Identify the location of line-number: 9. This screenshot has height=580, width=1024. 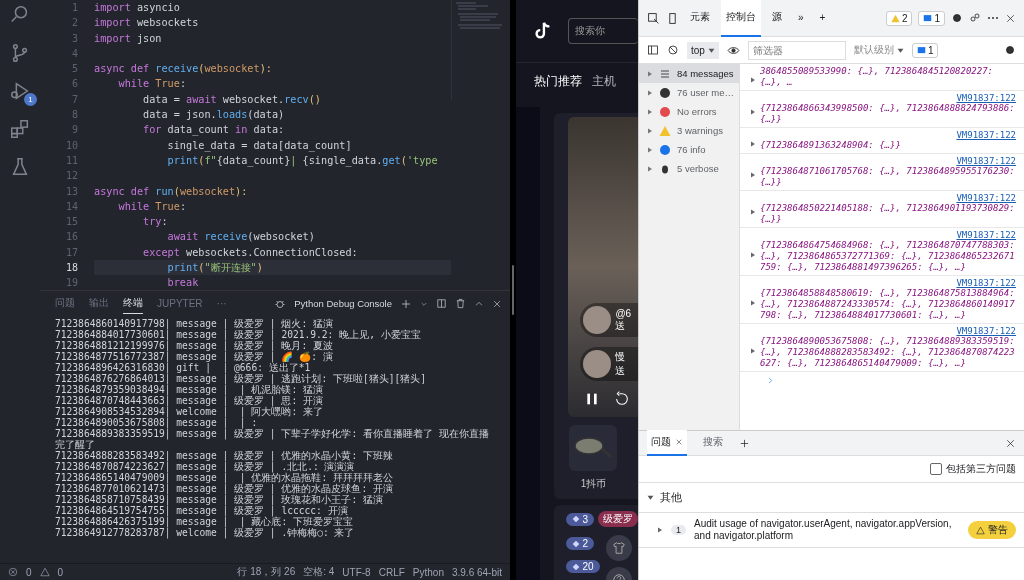
(74, 130).